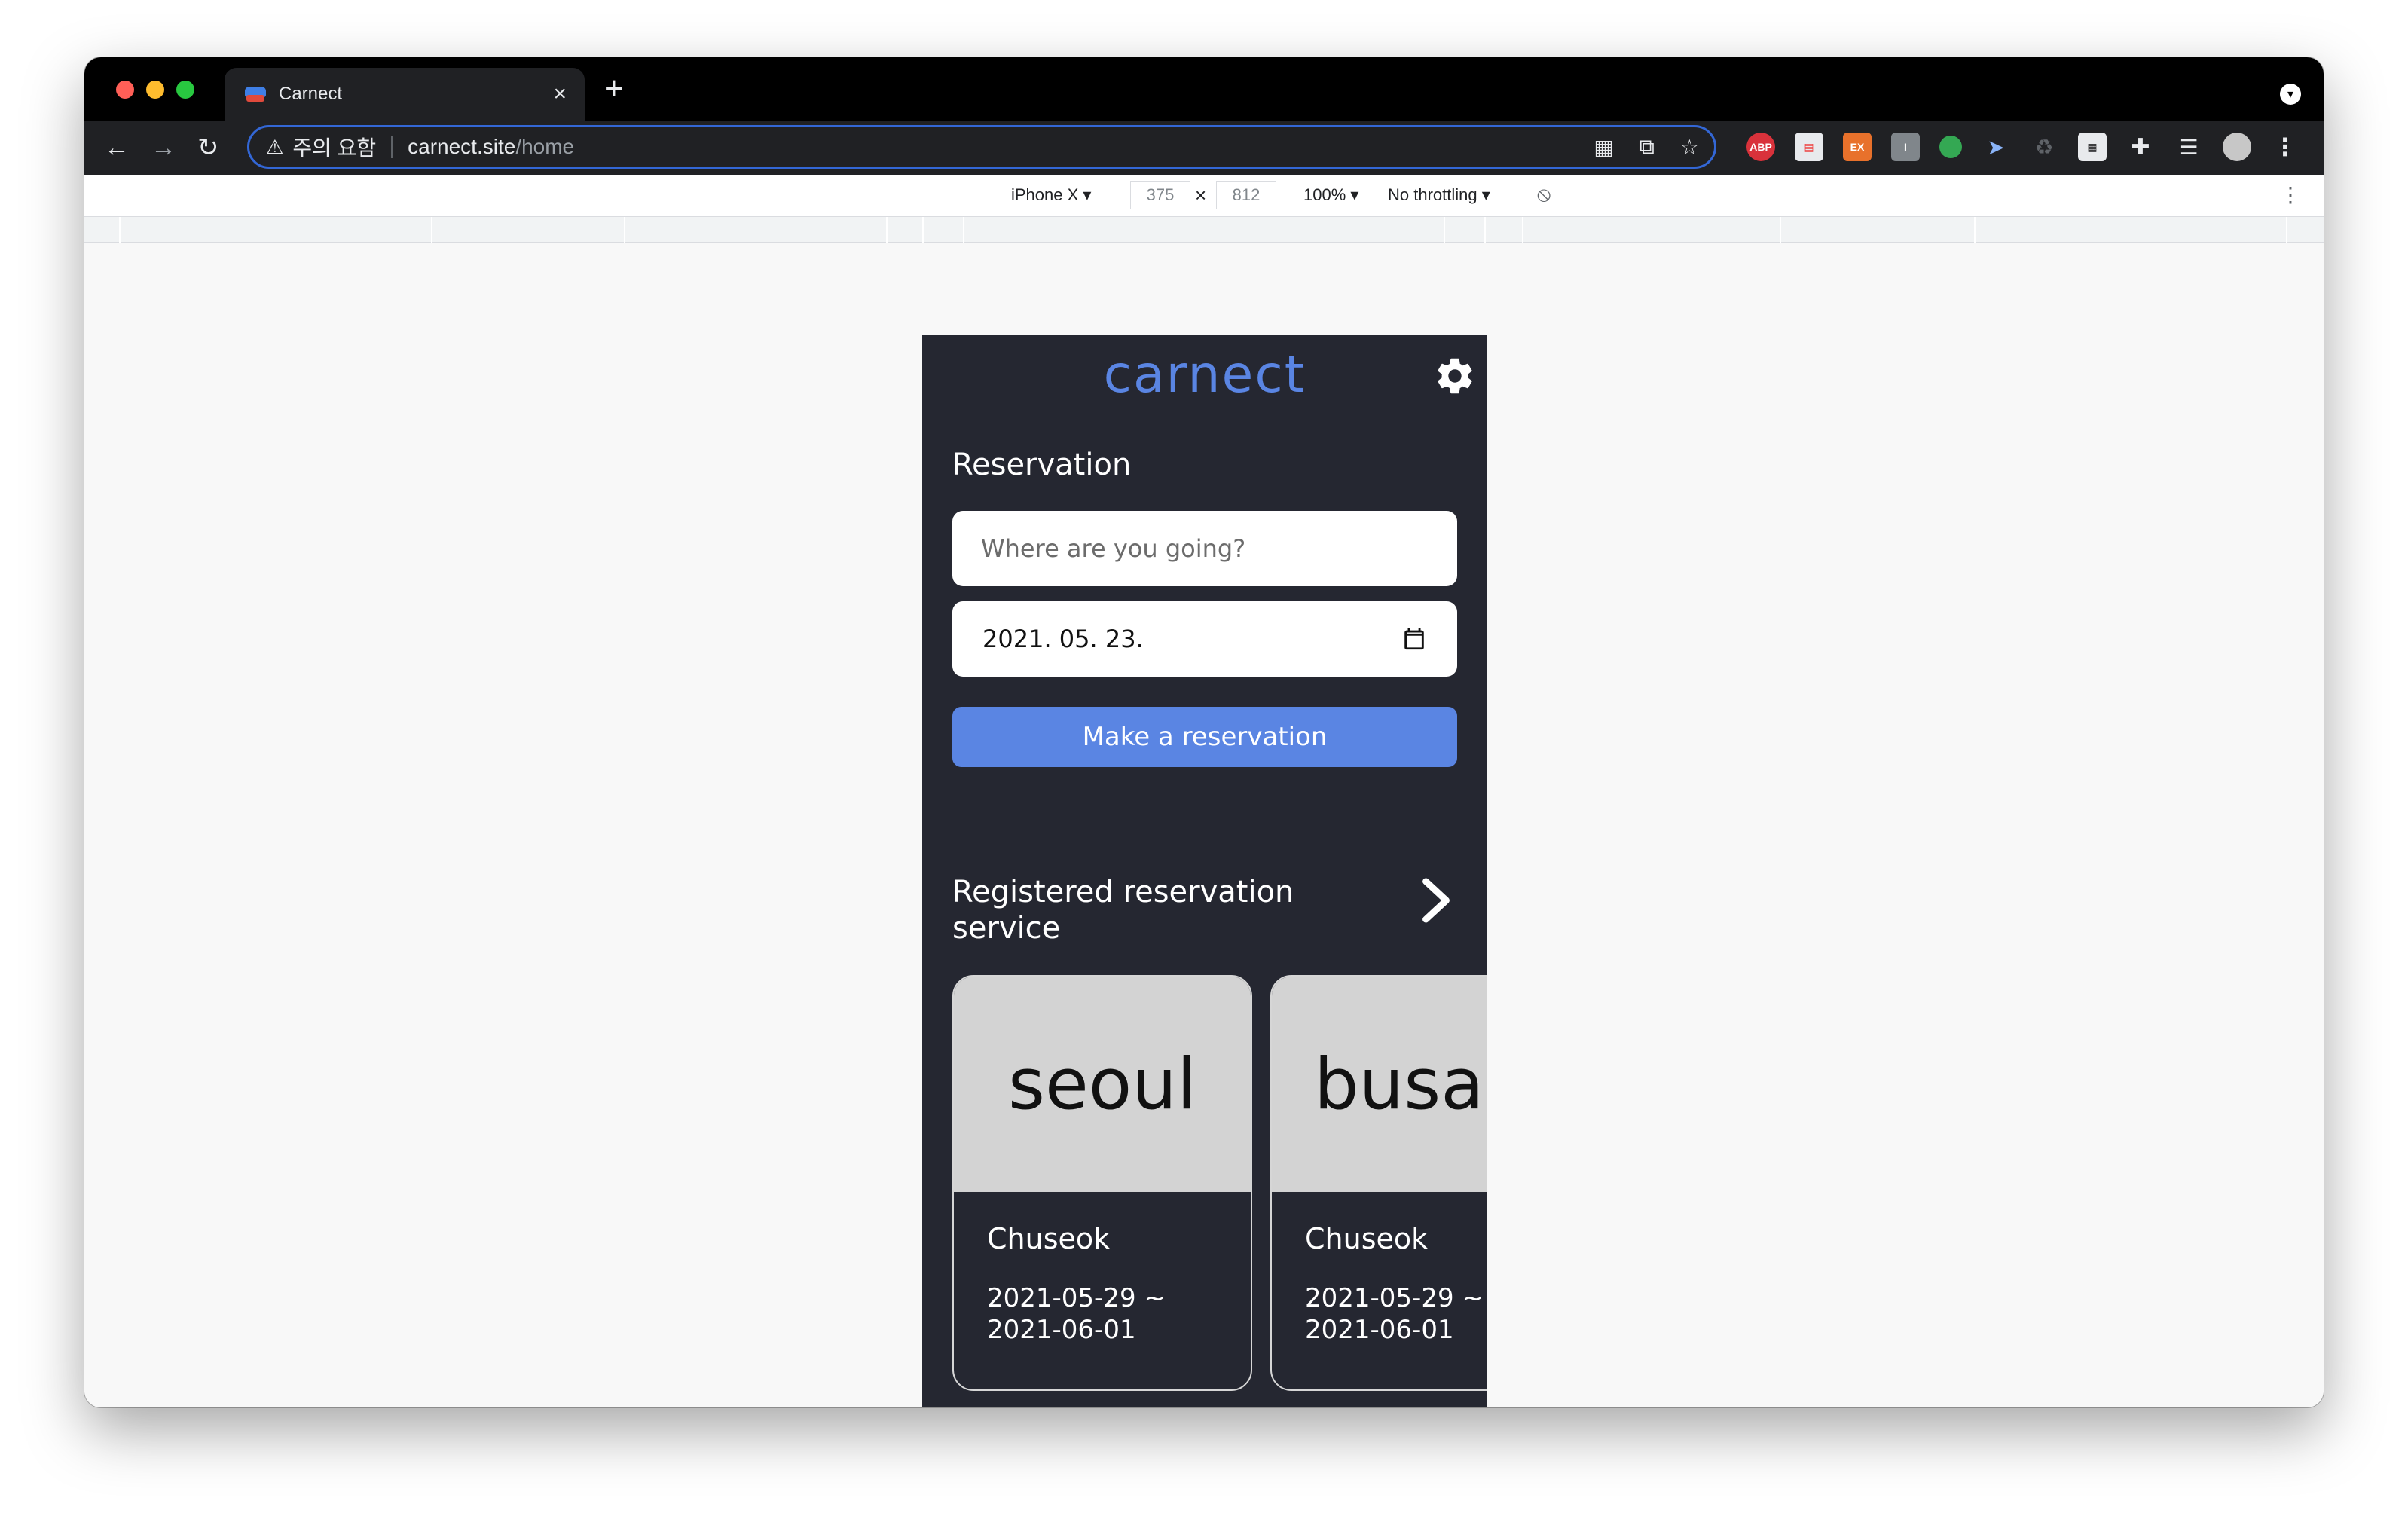 Image resolution: width=2408 pixels, height=1519 pixels. I want to click on forward-arrow-icon: →, so click(163, 147).